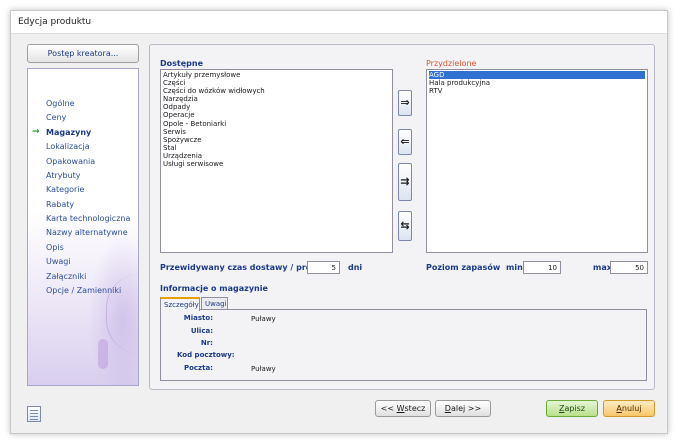 Image resolution: width=680 pixels, height=446 pixels. What do you see at coordinates (88, 218) in the screenshot?
I see `sidebar-item-karta-technologiczna: Karta technologiczna` at bounding box center [88, 218].